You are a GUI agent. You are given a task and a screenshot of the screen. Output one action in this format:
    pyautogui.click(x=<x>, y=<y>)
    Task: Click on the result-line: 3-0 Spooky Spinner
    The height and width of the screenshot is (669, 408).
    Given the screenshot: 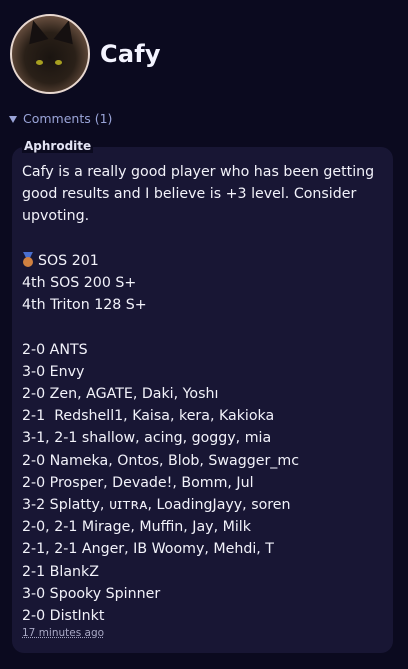 What is the action you would take?
    pyautogui.click(x=91, y=593)
    